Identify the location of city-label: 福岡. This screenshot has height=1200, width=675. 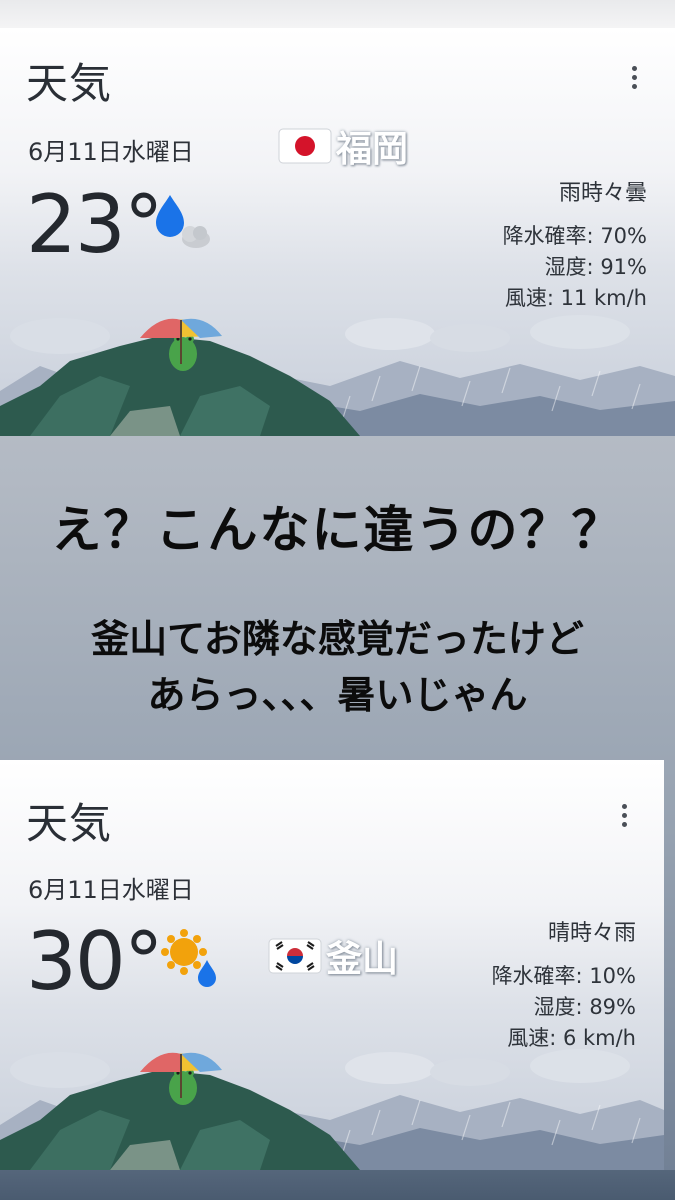
(343, 146).